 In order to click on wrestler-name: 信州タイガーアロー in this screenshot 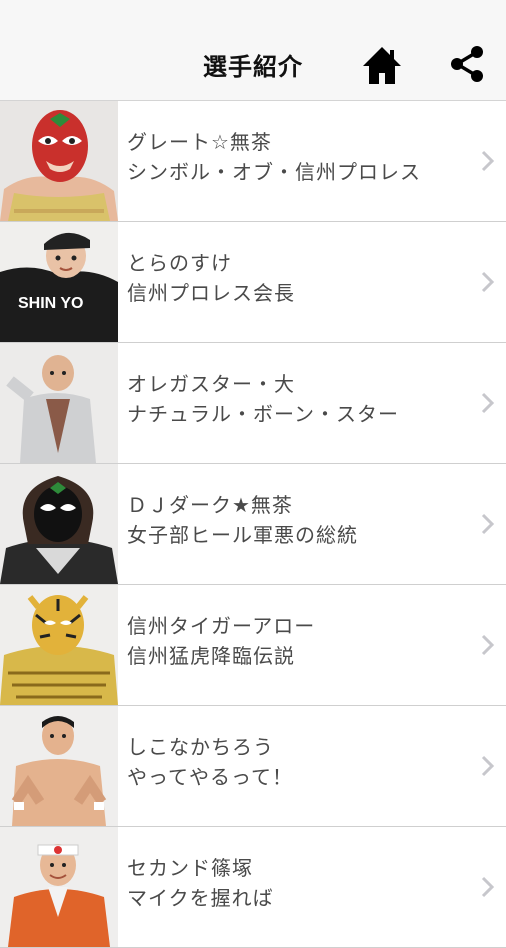, I will do `click(221, 626)`.